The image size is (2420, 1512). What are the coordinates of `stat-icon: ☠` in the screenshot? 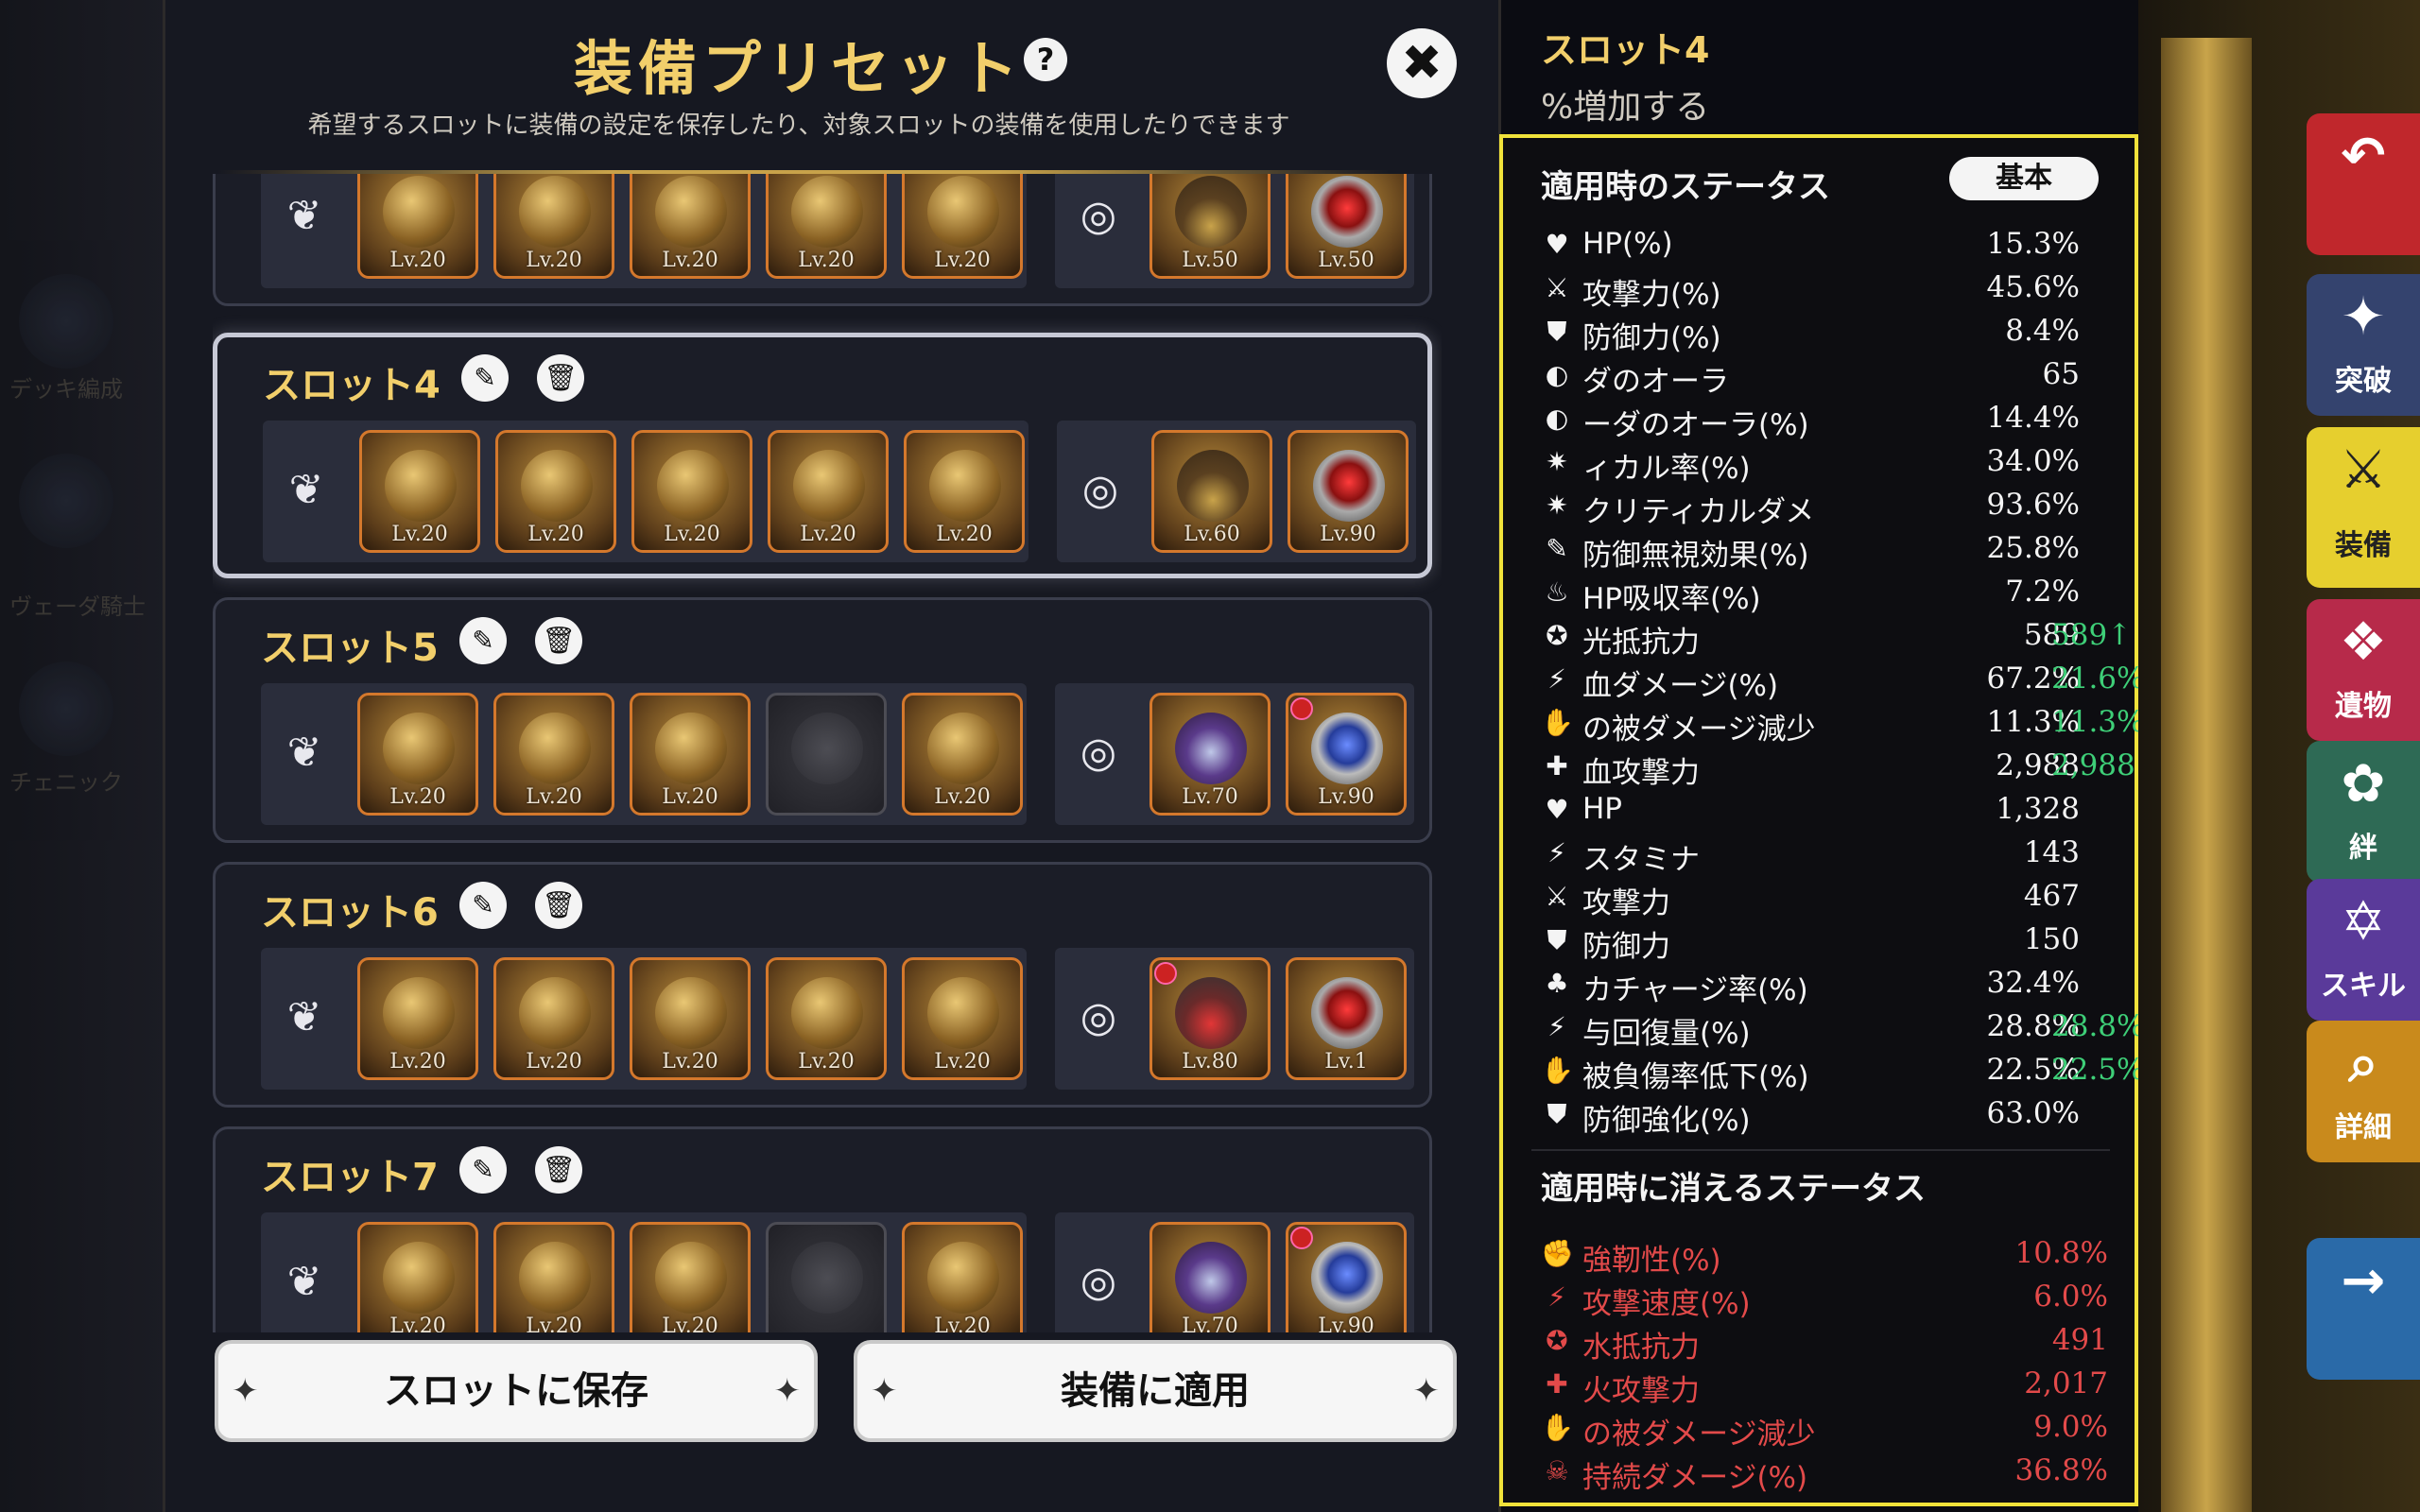 It's located at (1557, 1470).